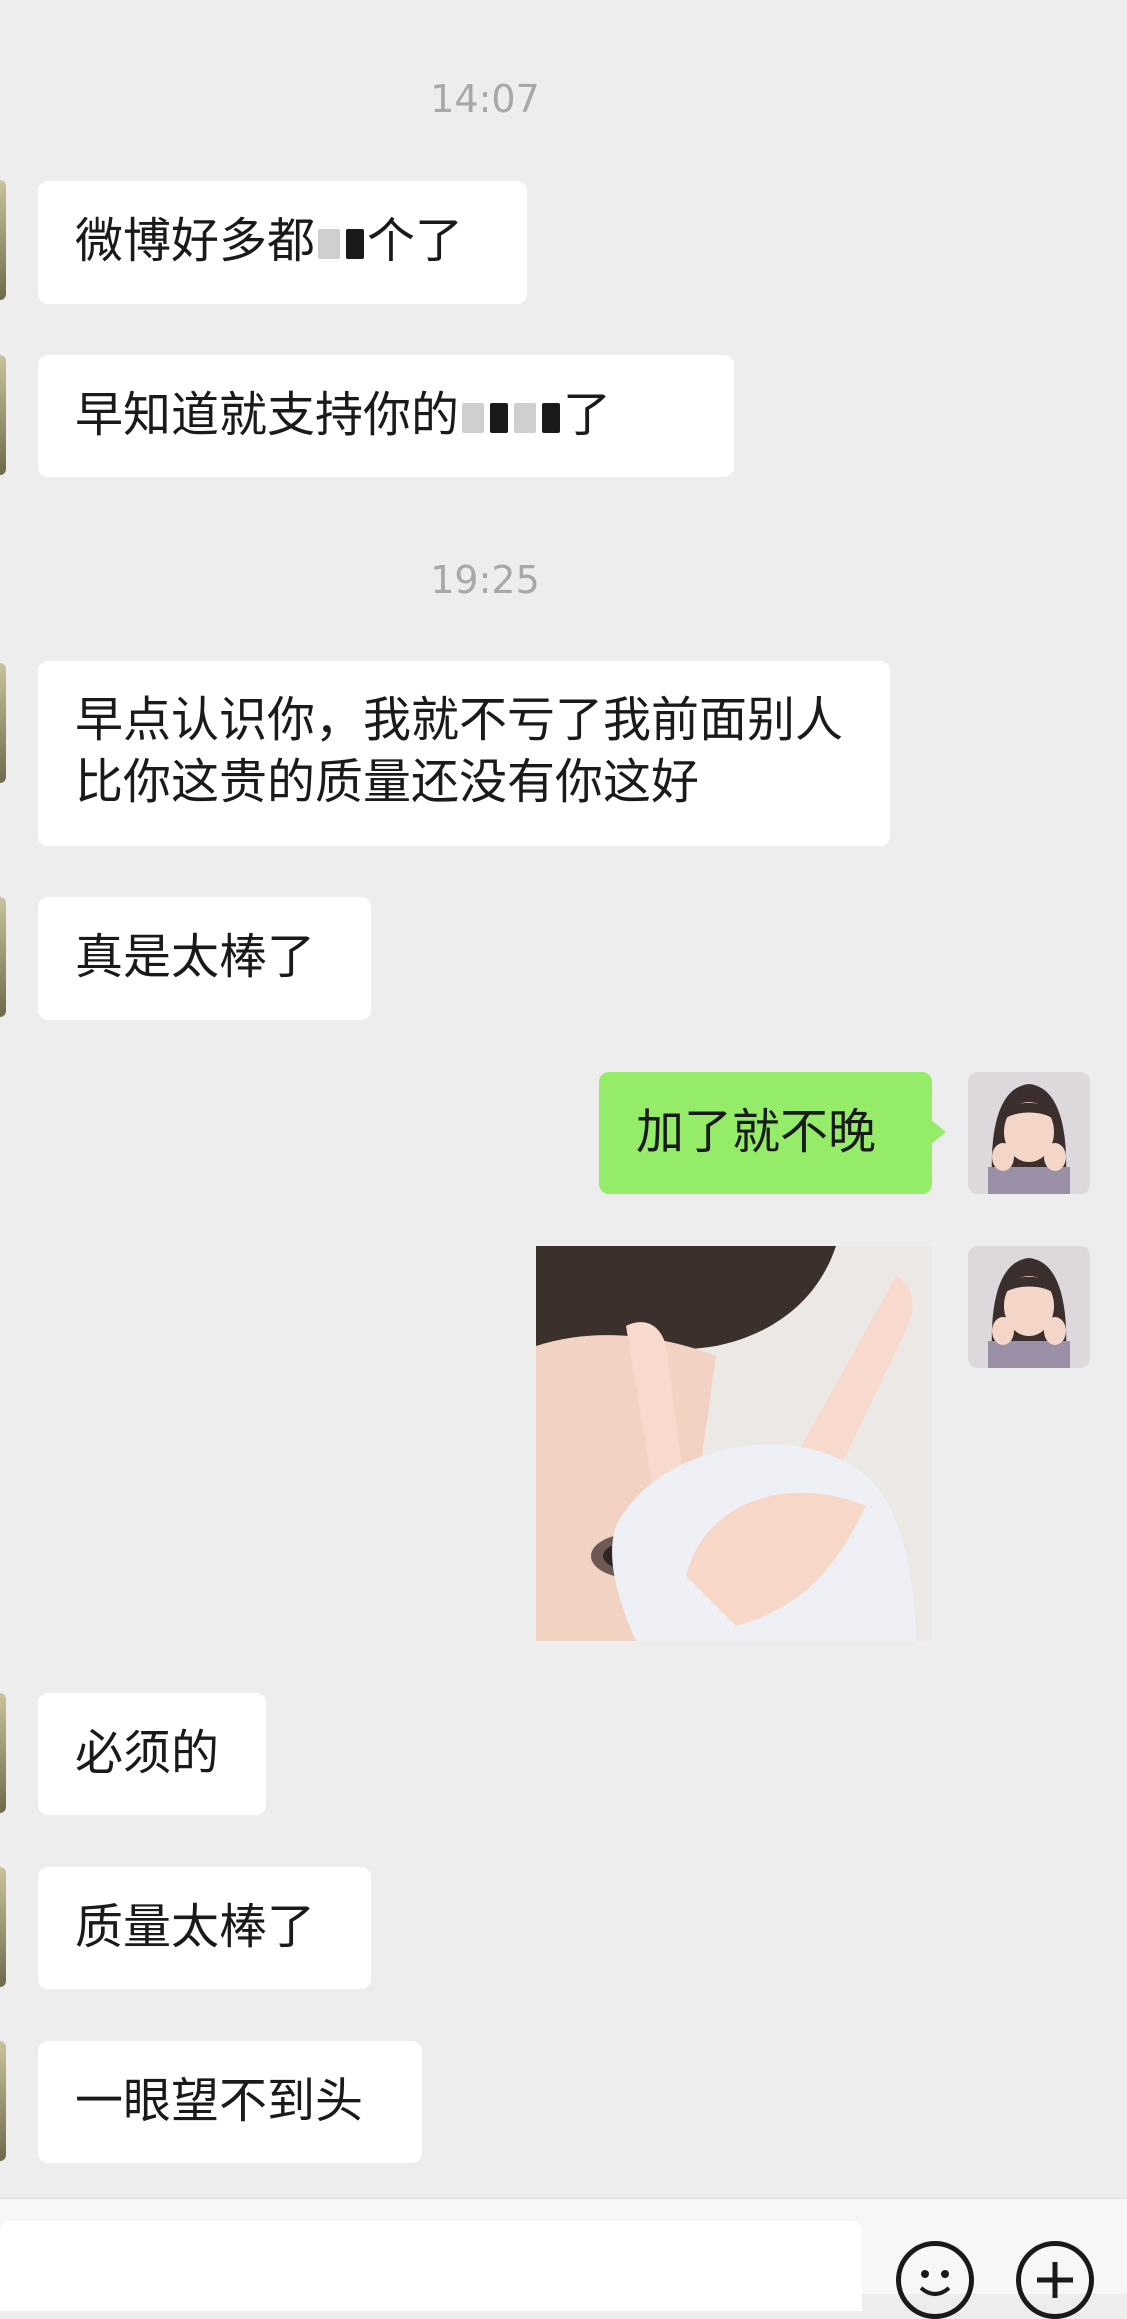  I want to click on message-bubble-incoming: 微博好多都 个了, so click(282, 242).